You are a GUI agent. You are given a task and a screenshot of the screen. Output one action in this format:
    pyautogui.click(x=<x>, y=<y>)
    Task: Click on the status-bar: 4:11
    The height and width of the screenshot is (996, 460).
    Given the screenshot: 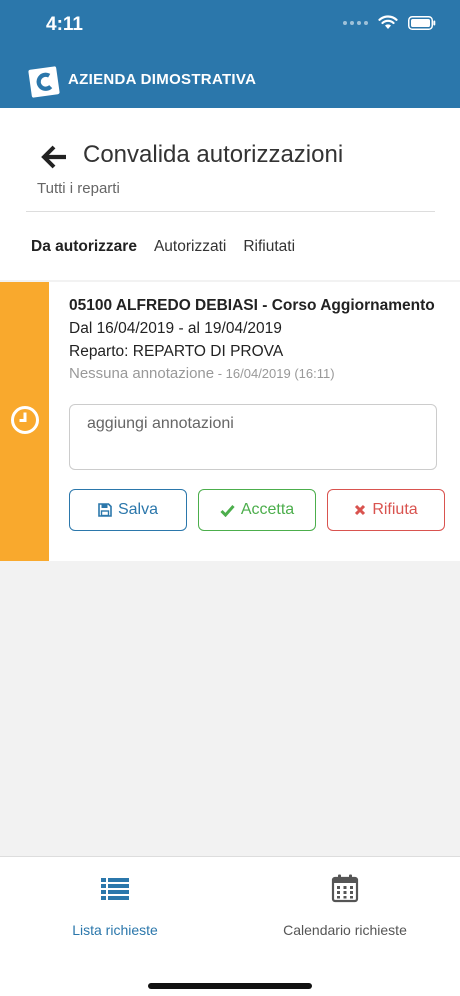 What is the action you would take?
    pyautogui.click(x=230, y=27)
    